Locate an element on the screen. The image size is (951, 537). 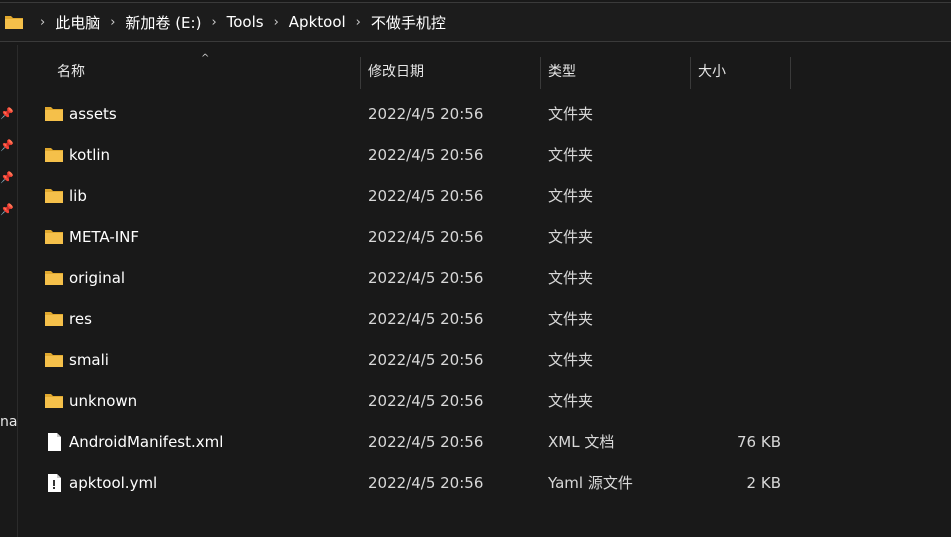
column-header: ^ 名称 修改日期 类型 大小 is located at coordinates (485, 71).